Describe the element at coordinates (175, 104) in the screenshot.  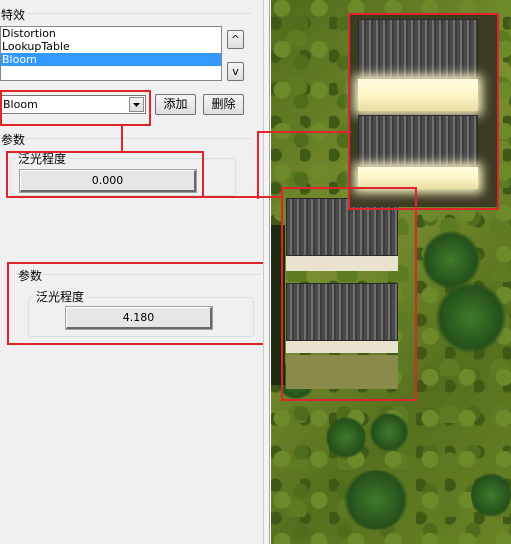
I see `add-effect-button: 添加` at that location.